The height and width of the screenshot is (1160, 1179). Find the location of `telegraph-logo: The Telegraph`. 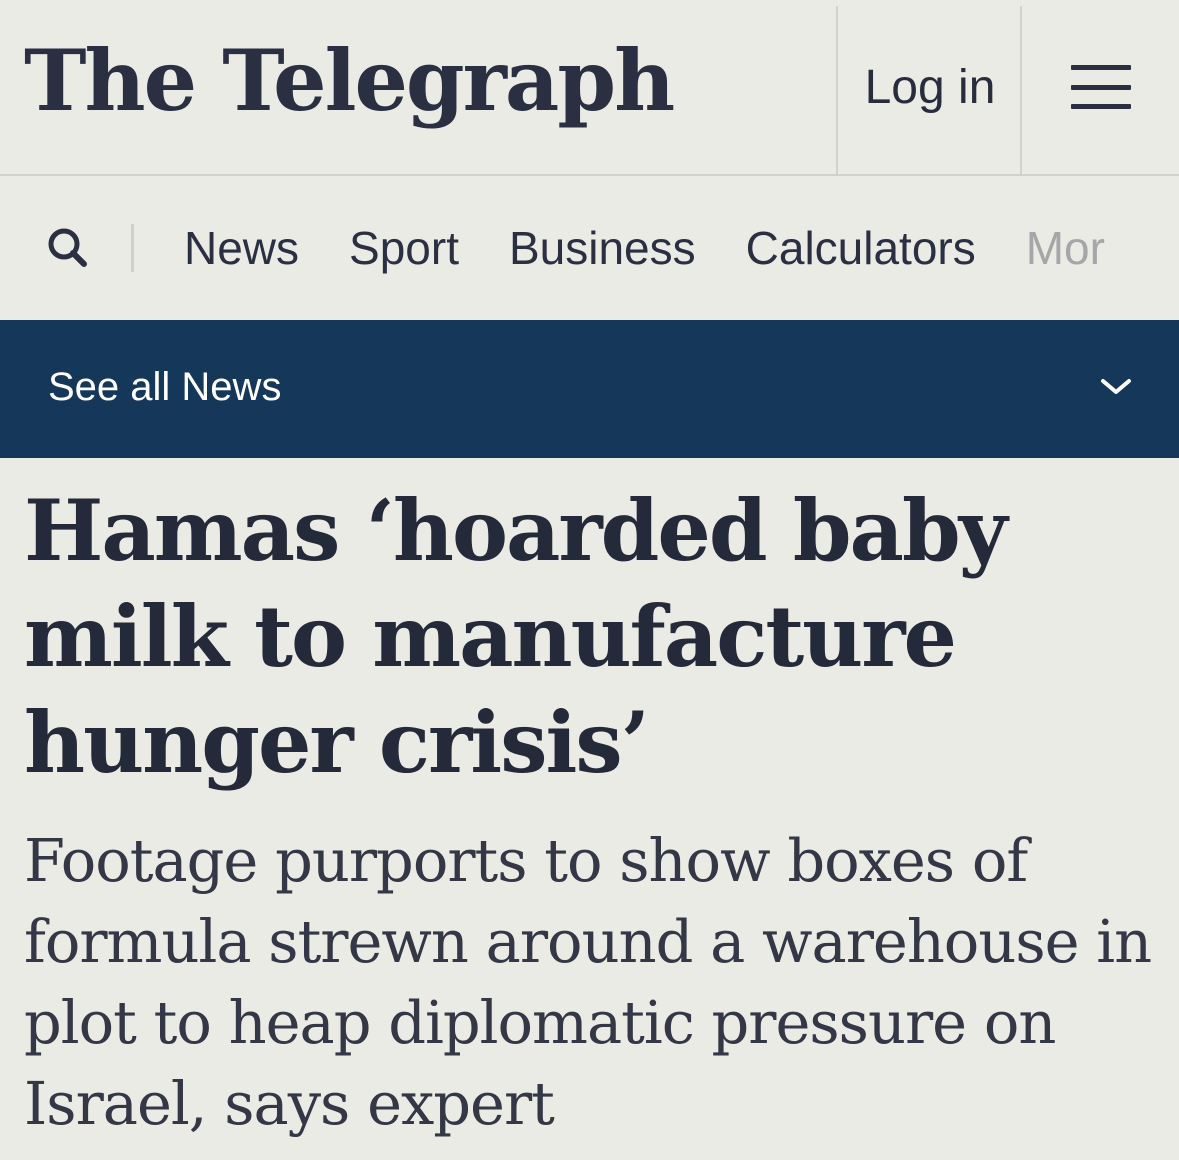

telegraph-logo: The Telegraph is located at coordinates (349, 81).